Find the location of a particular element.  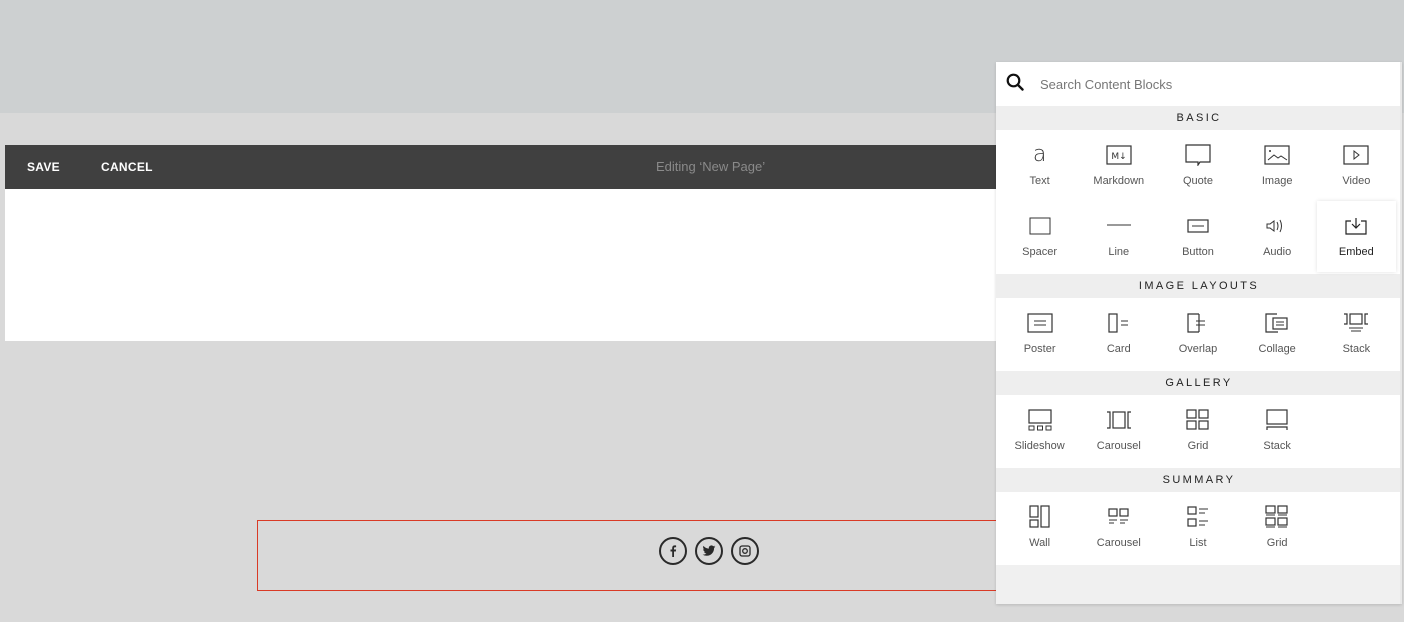

block-gallery-carousel: Carousel is located at coordinates (1118, 430).